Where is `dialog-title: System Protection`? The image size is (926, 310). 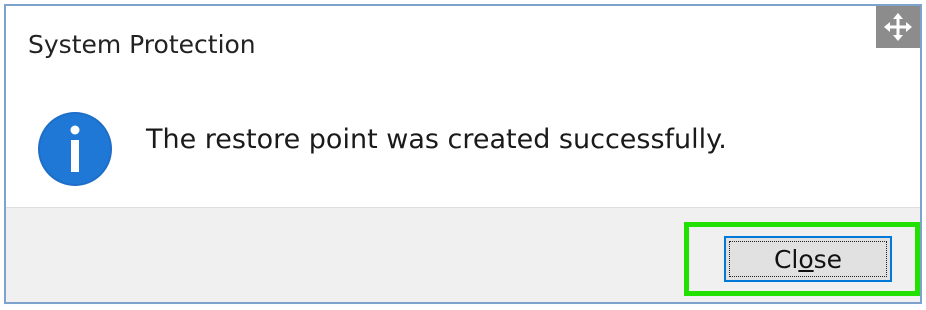 dialog-title: System Protection is located at coordinates (142, 44).